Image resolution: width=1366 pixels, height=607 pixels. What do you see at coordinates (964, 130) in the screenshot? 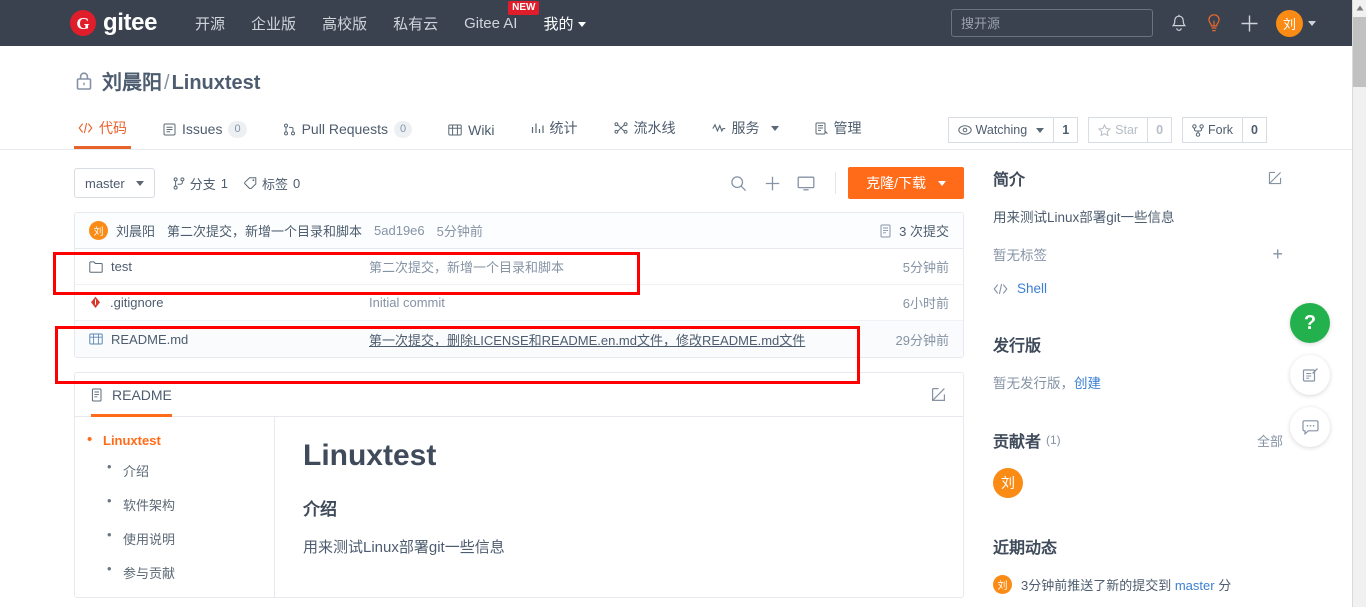
I see `eye-icon` at bounding box center [964, 130].